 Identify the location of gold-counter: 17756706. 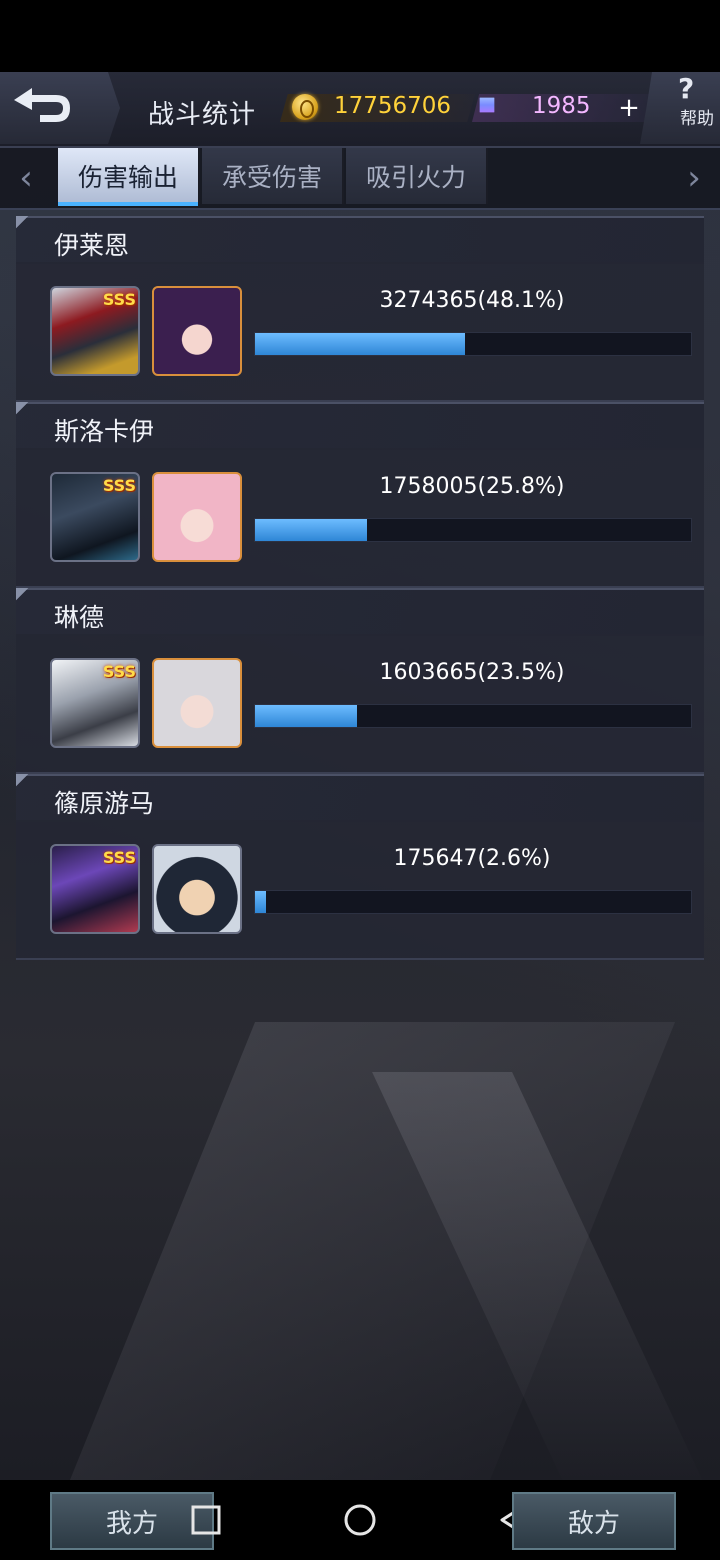
(377, 108).